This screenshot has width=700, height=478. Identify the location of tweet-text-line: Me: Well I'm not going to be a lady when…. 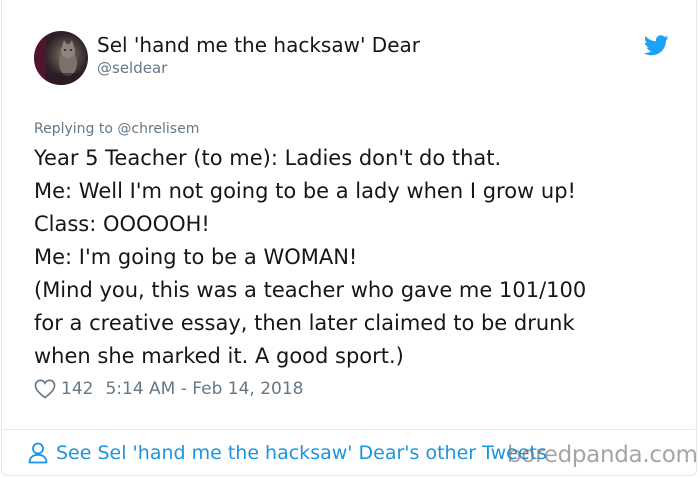
(305, 191).